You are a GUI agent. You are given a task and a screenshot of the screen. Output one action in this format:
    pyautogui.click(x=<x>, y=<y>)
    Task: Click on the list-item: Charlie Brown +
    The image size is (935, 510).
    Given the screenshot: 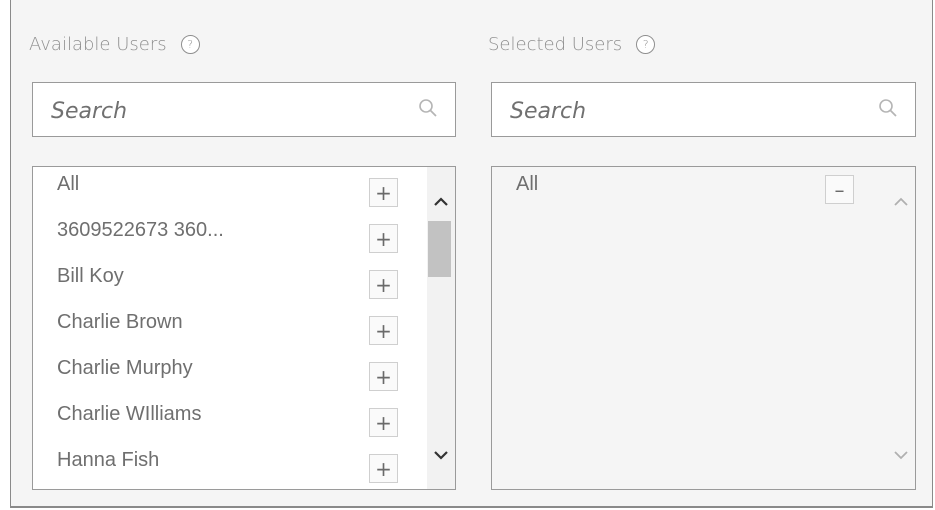 What is the action you would take?
    pyautogui.click(x=228, y=328)
    